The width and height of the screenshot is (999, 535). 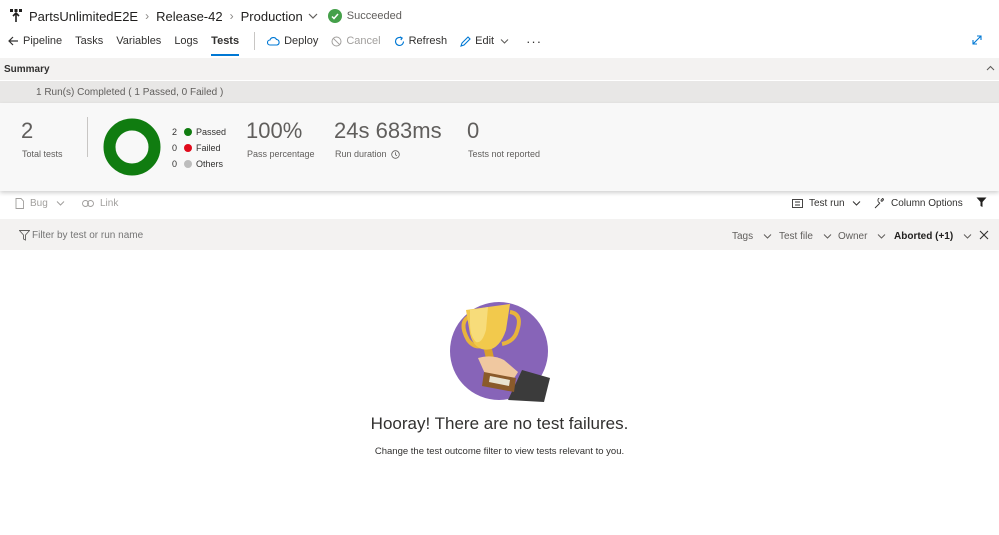 What do you see at coordinates (499, 69) in the screenshot?
I see `summary-header: Summary` at bounding box center [499, 69].